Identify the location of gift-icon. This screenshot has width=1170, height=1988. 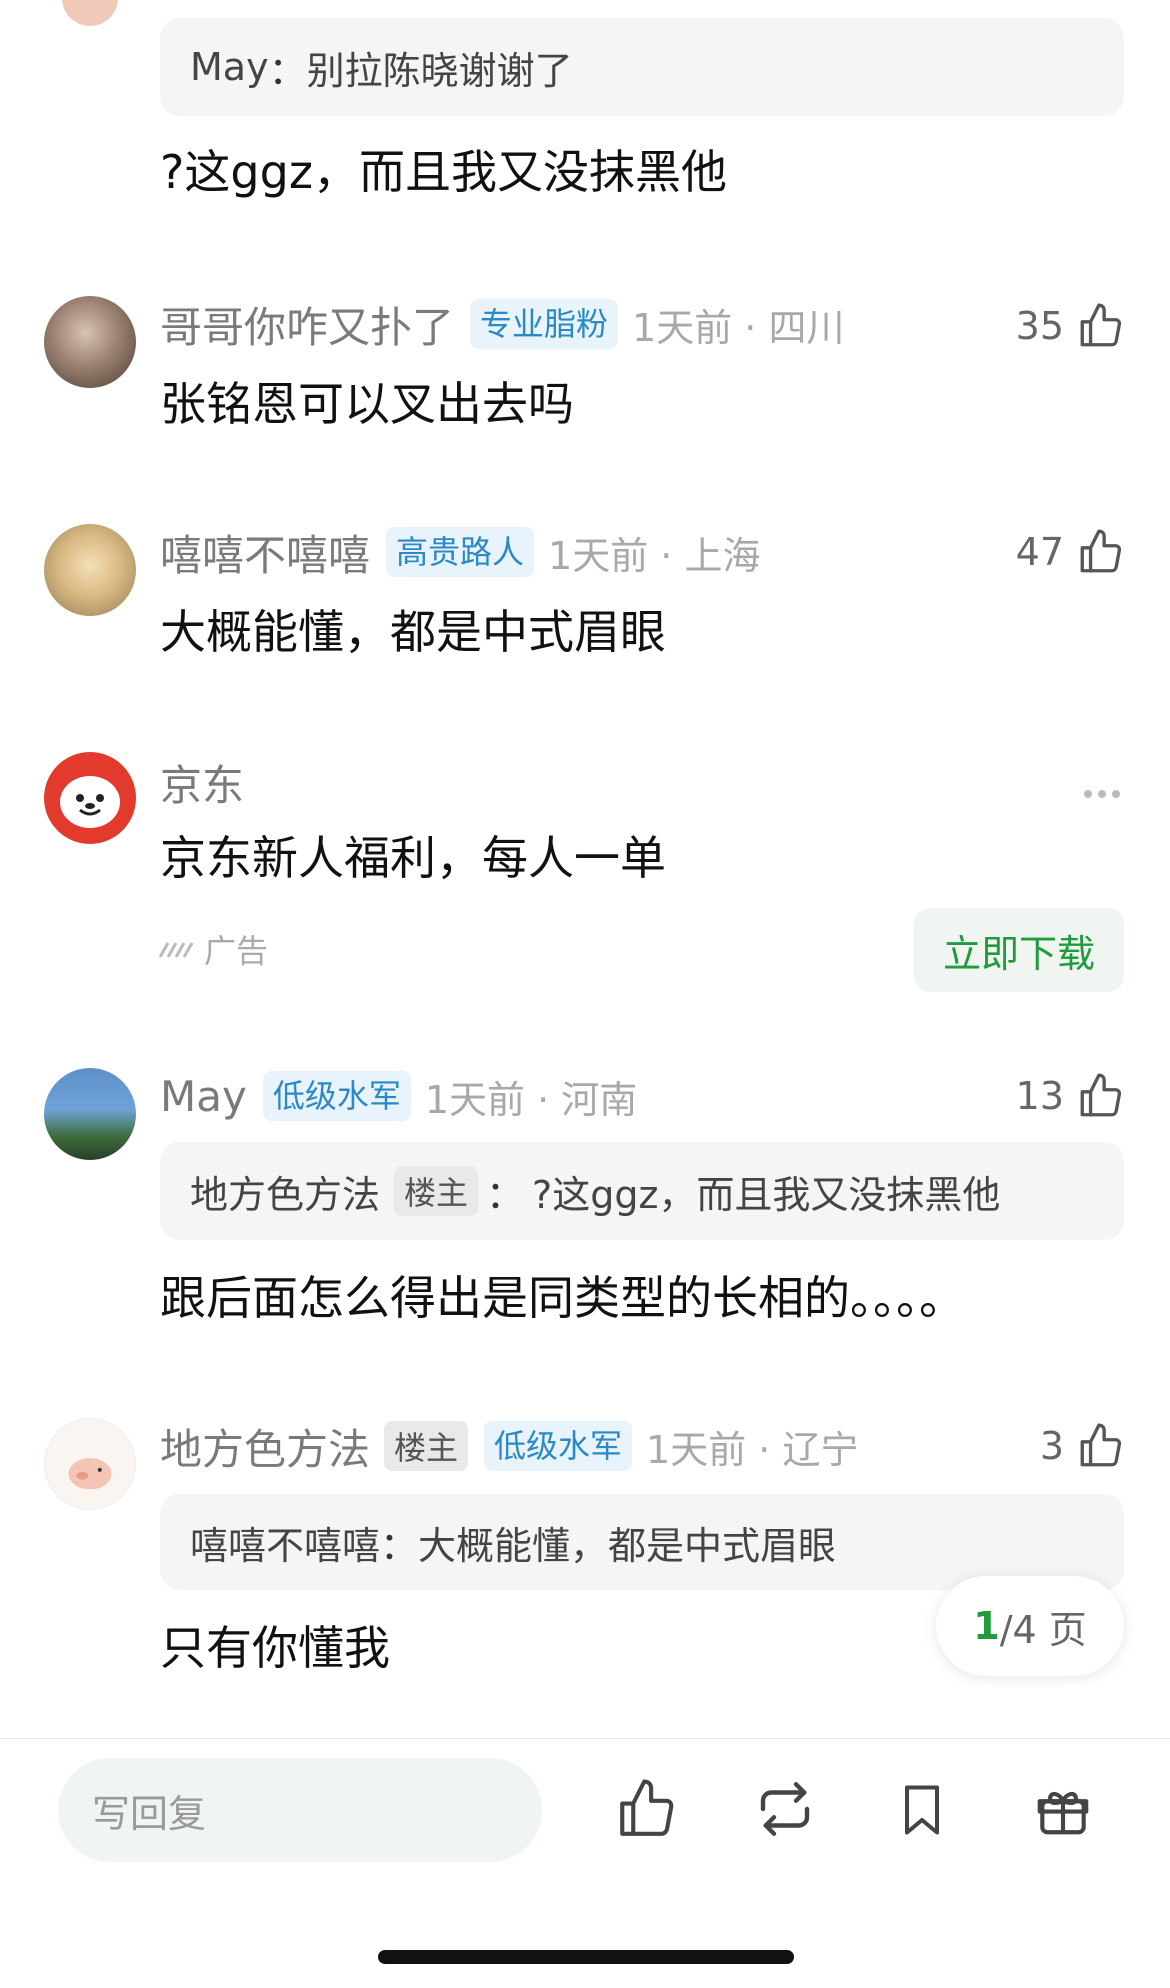
(1063, 1809).